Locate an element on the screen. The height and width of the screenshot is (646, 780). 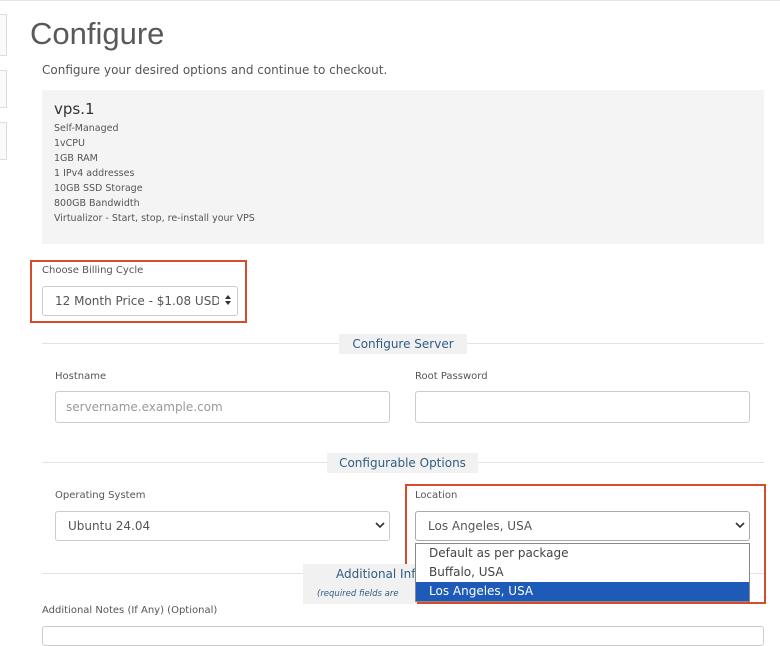
product-feature: Self-Managed is located at coordinates (86, 128).